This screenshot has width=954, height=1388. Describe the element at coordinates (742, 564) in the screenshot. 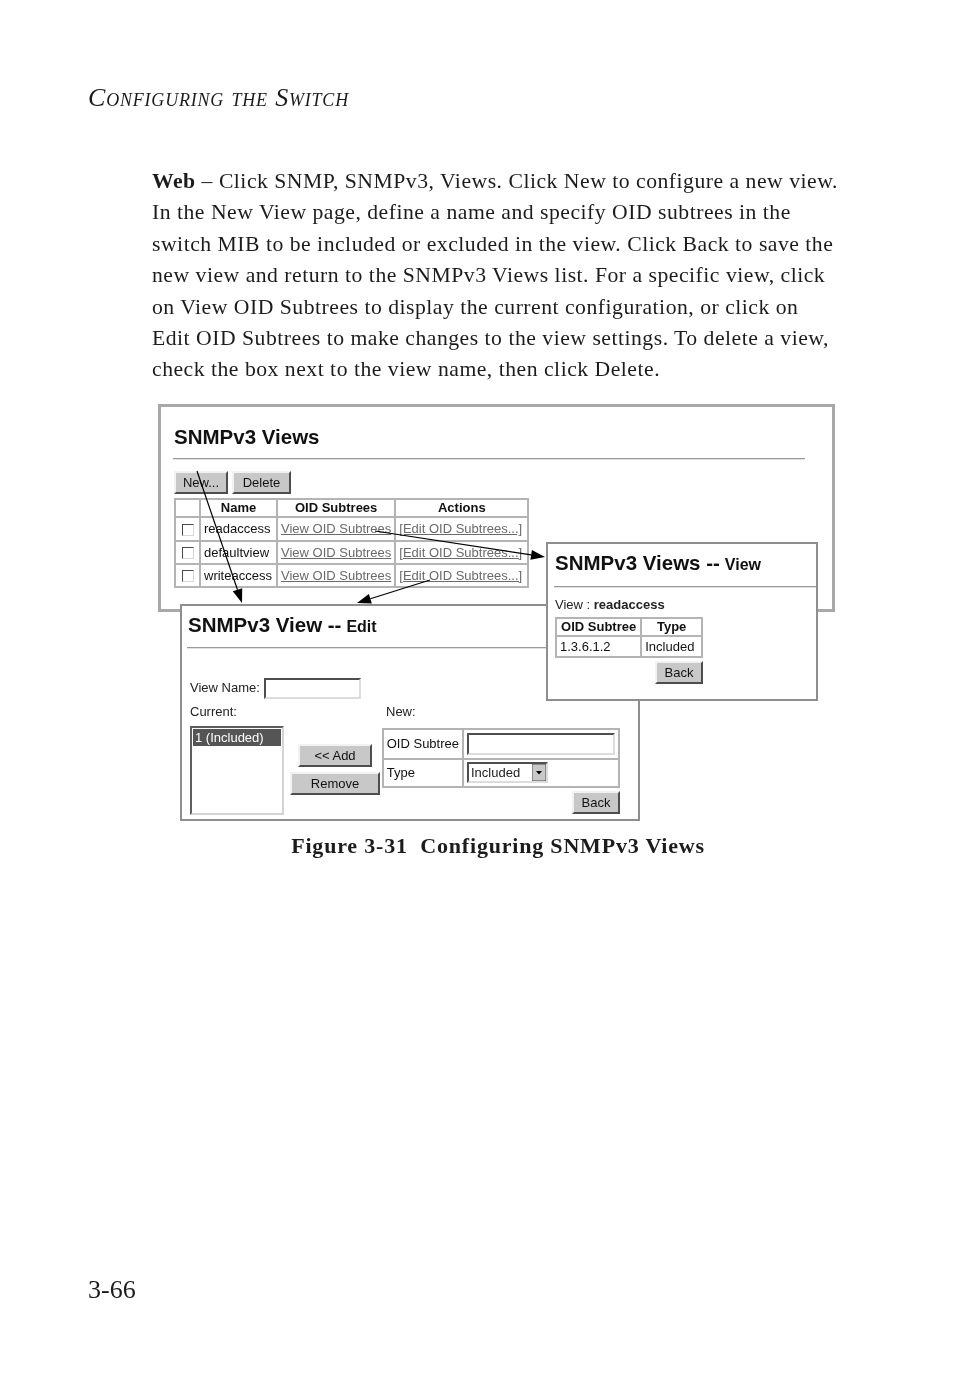

I see `window-subtitle: View` at that location.